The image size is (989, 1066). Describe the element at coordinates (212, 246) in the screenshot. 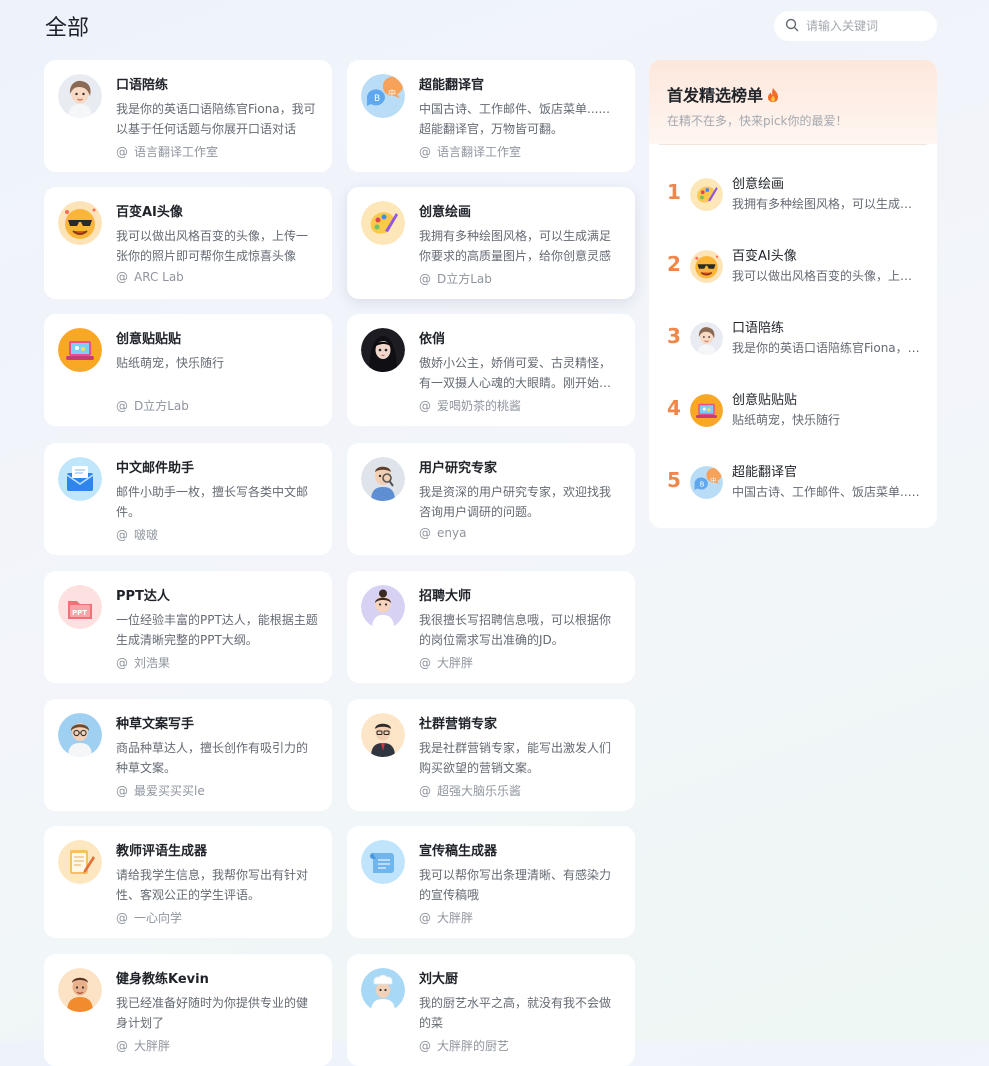

I see `agent-description: 我可以做出风格百变的头像，上传一张你的照片即可帮你生成惊喜头像` at that location.